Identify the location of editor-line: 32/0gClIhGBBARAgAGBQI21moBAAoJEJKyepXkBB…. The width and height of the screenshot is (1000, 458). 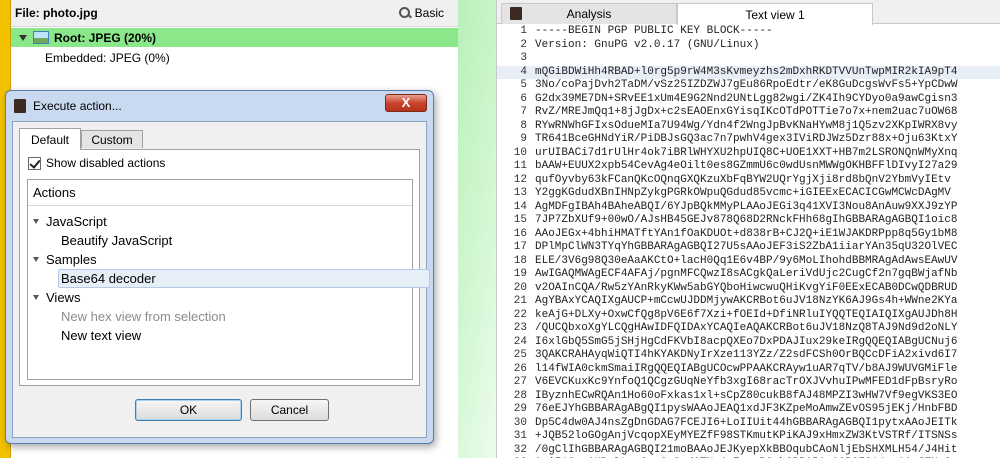
(748, 451).